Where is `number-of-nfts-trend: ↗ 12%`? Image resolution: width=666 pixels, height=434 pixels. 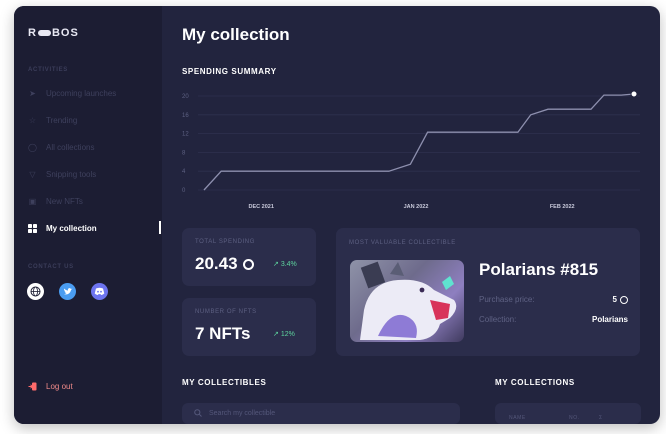 number-of-nfts-trend: ↗ 12% is located at coordinates (284, 334).